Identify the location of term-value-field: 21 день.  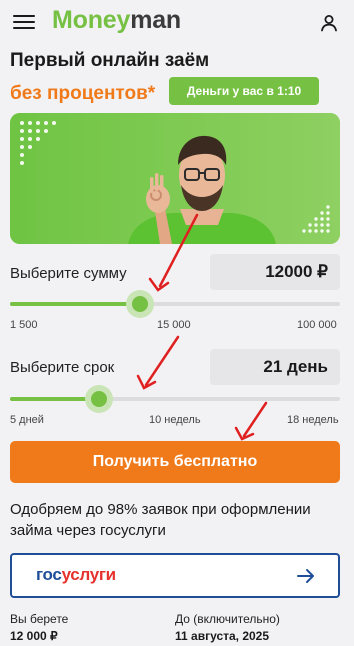
(275, 367).